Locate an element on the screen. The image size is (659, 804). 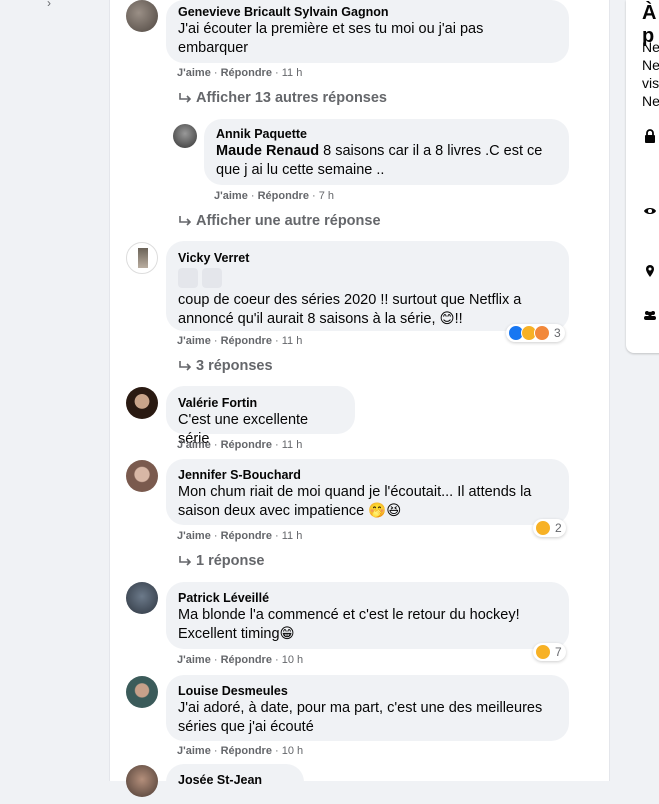
reaction-count: 2 is located at coordinates (558, 528).